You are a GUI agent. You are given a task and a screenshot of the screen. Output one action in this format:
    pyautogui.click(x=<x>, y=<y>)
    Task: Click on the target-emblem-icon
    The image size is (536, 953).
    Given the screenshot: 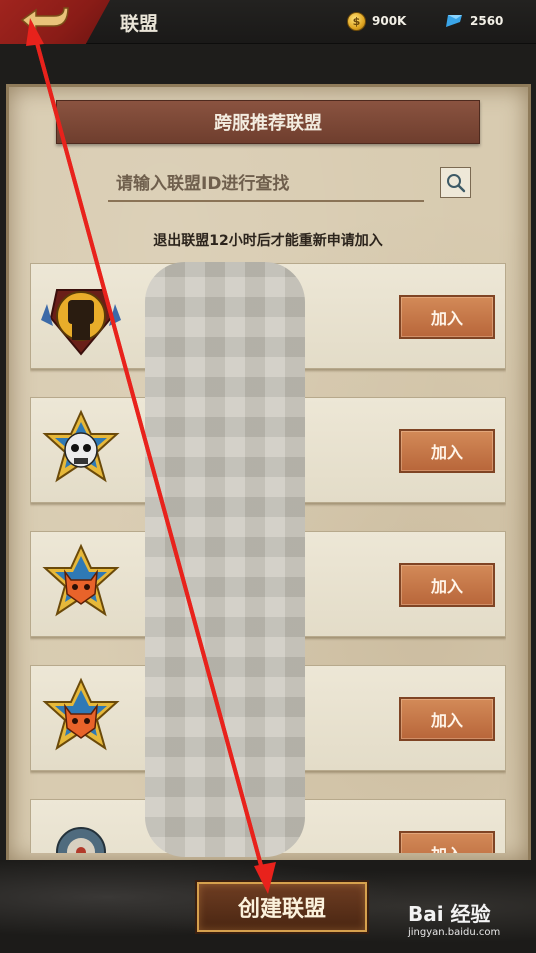 What is the action you would take?
    pyautogui.click(x=81, y=831)
    